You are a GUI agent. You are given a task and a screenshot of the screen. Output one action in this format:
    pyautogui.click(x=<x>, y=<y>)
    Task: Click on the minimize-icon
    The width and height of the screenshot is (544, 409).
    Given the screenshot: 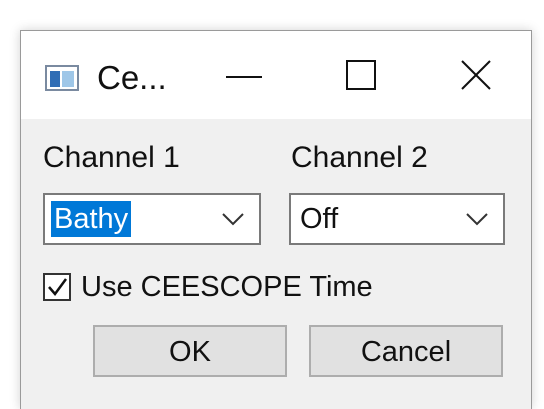 What is the action you would take?
    pyautogui.click(x=244, y=77)
    